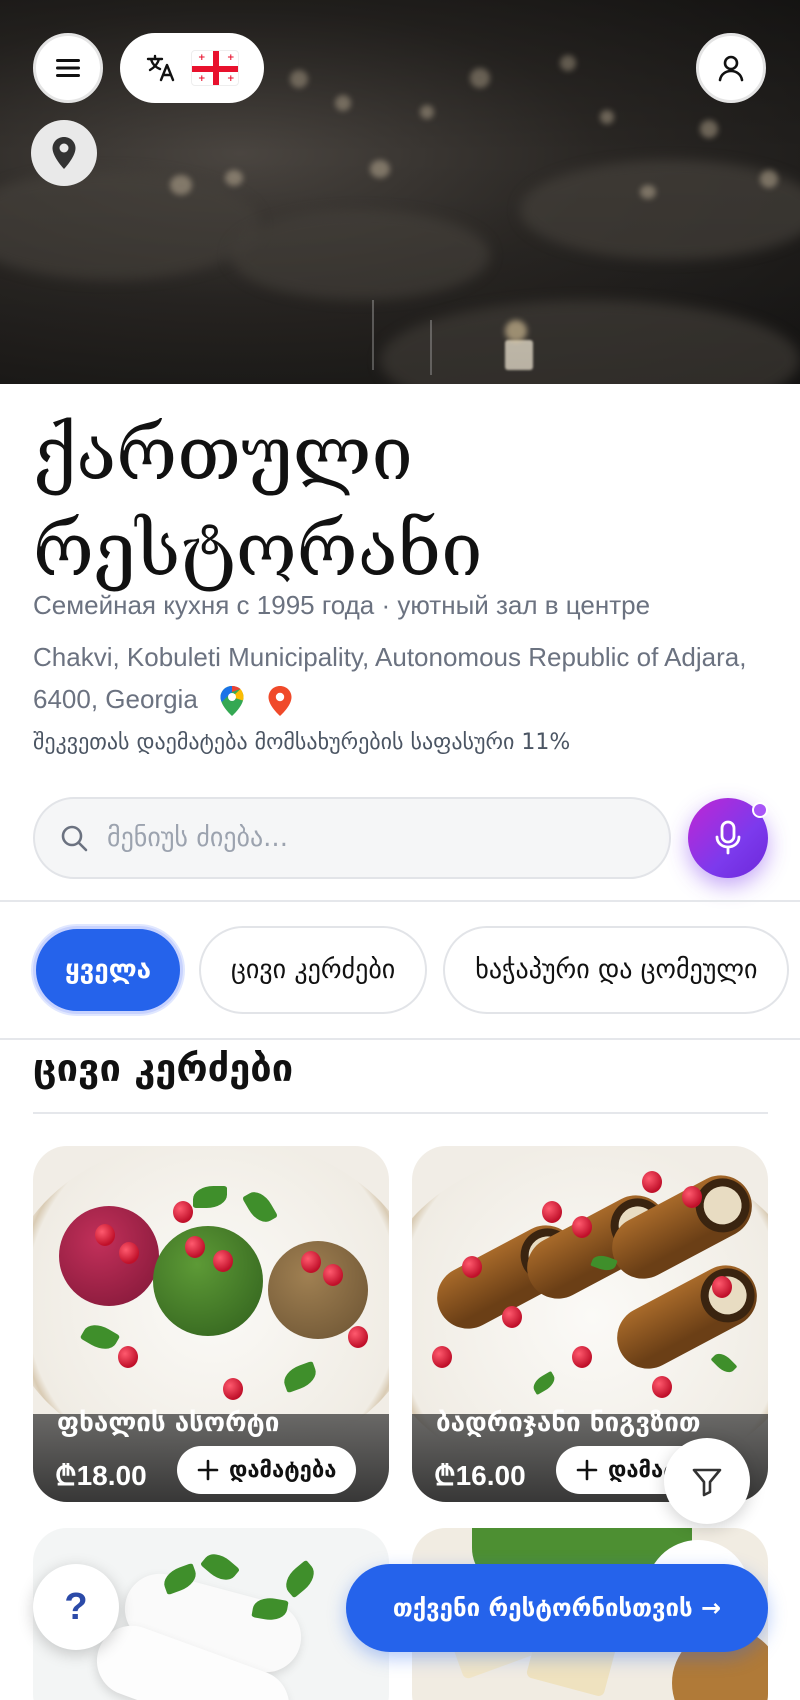  Describe the element at coordinates (160, 68) in the screenshot. I see `translate-icon` at that location.